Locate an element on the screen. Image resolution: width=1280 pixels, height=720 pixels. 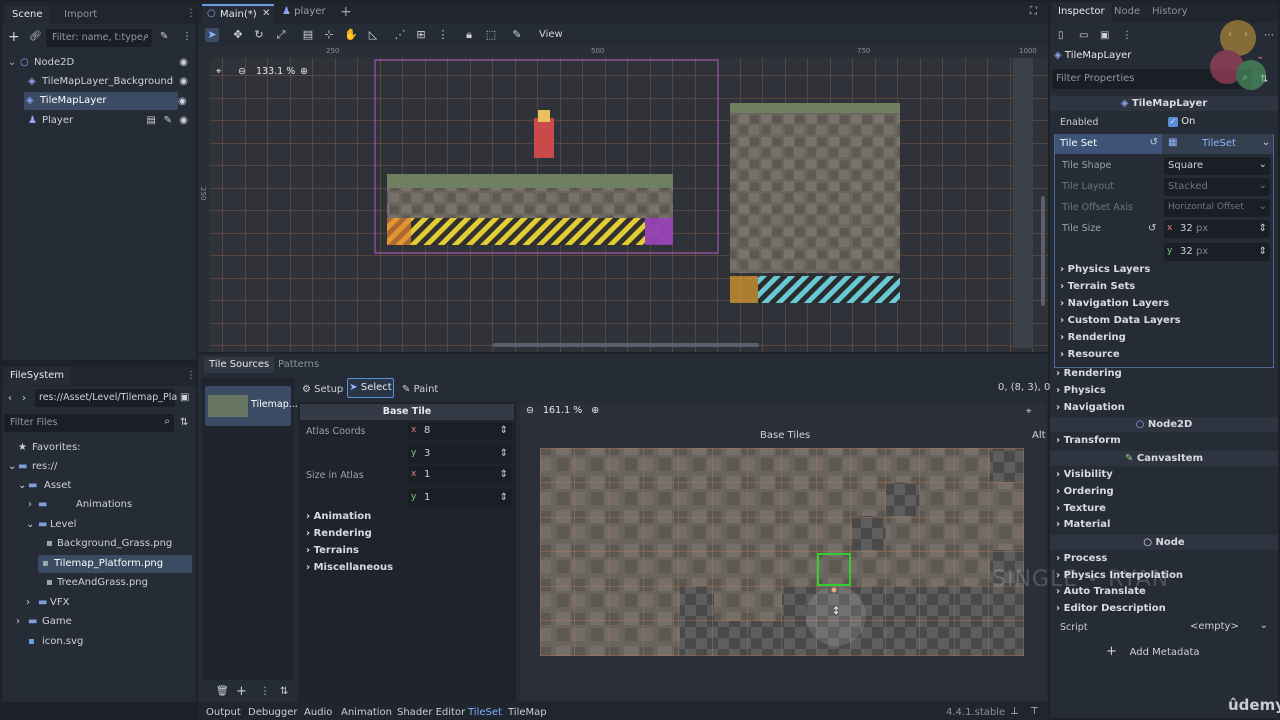
tab-shader-editor: Shader Editor is located at coordinates (431, 712).